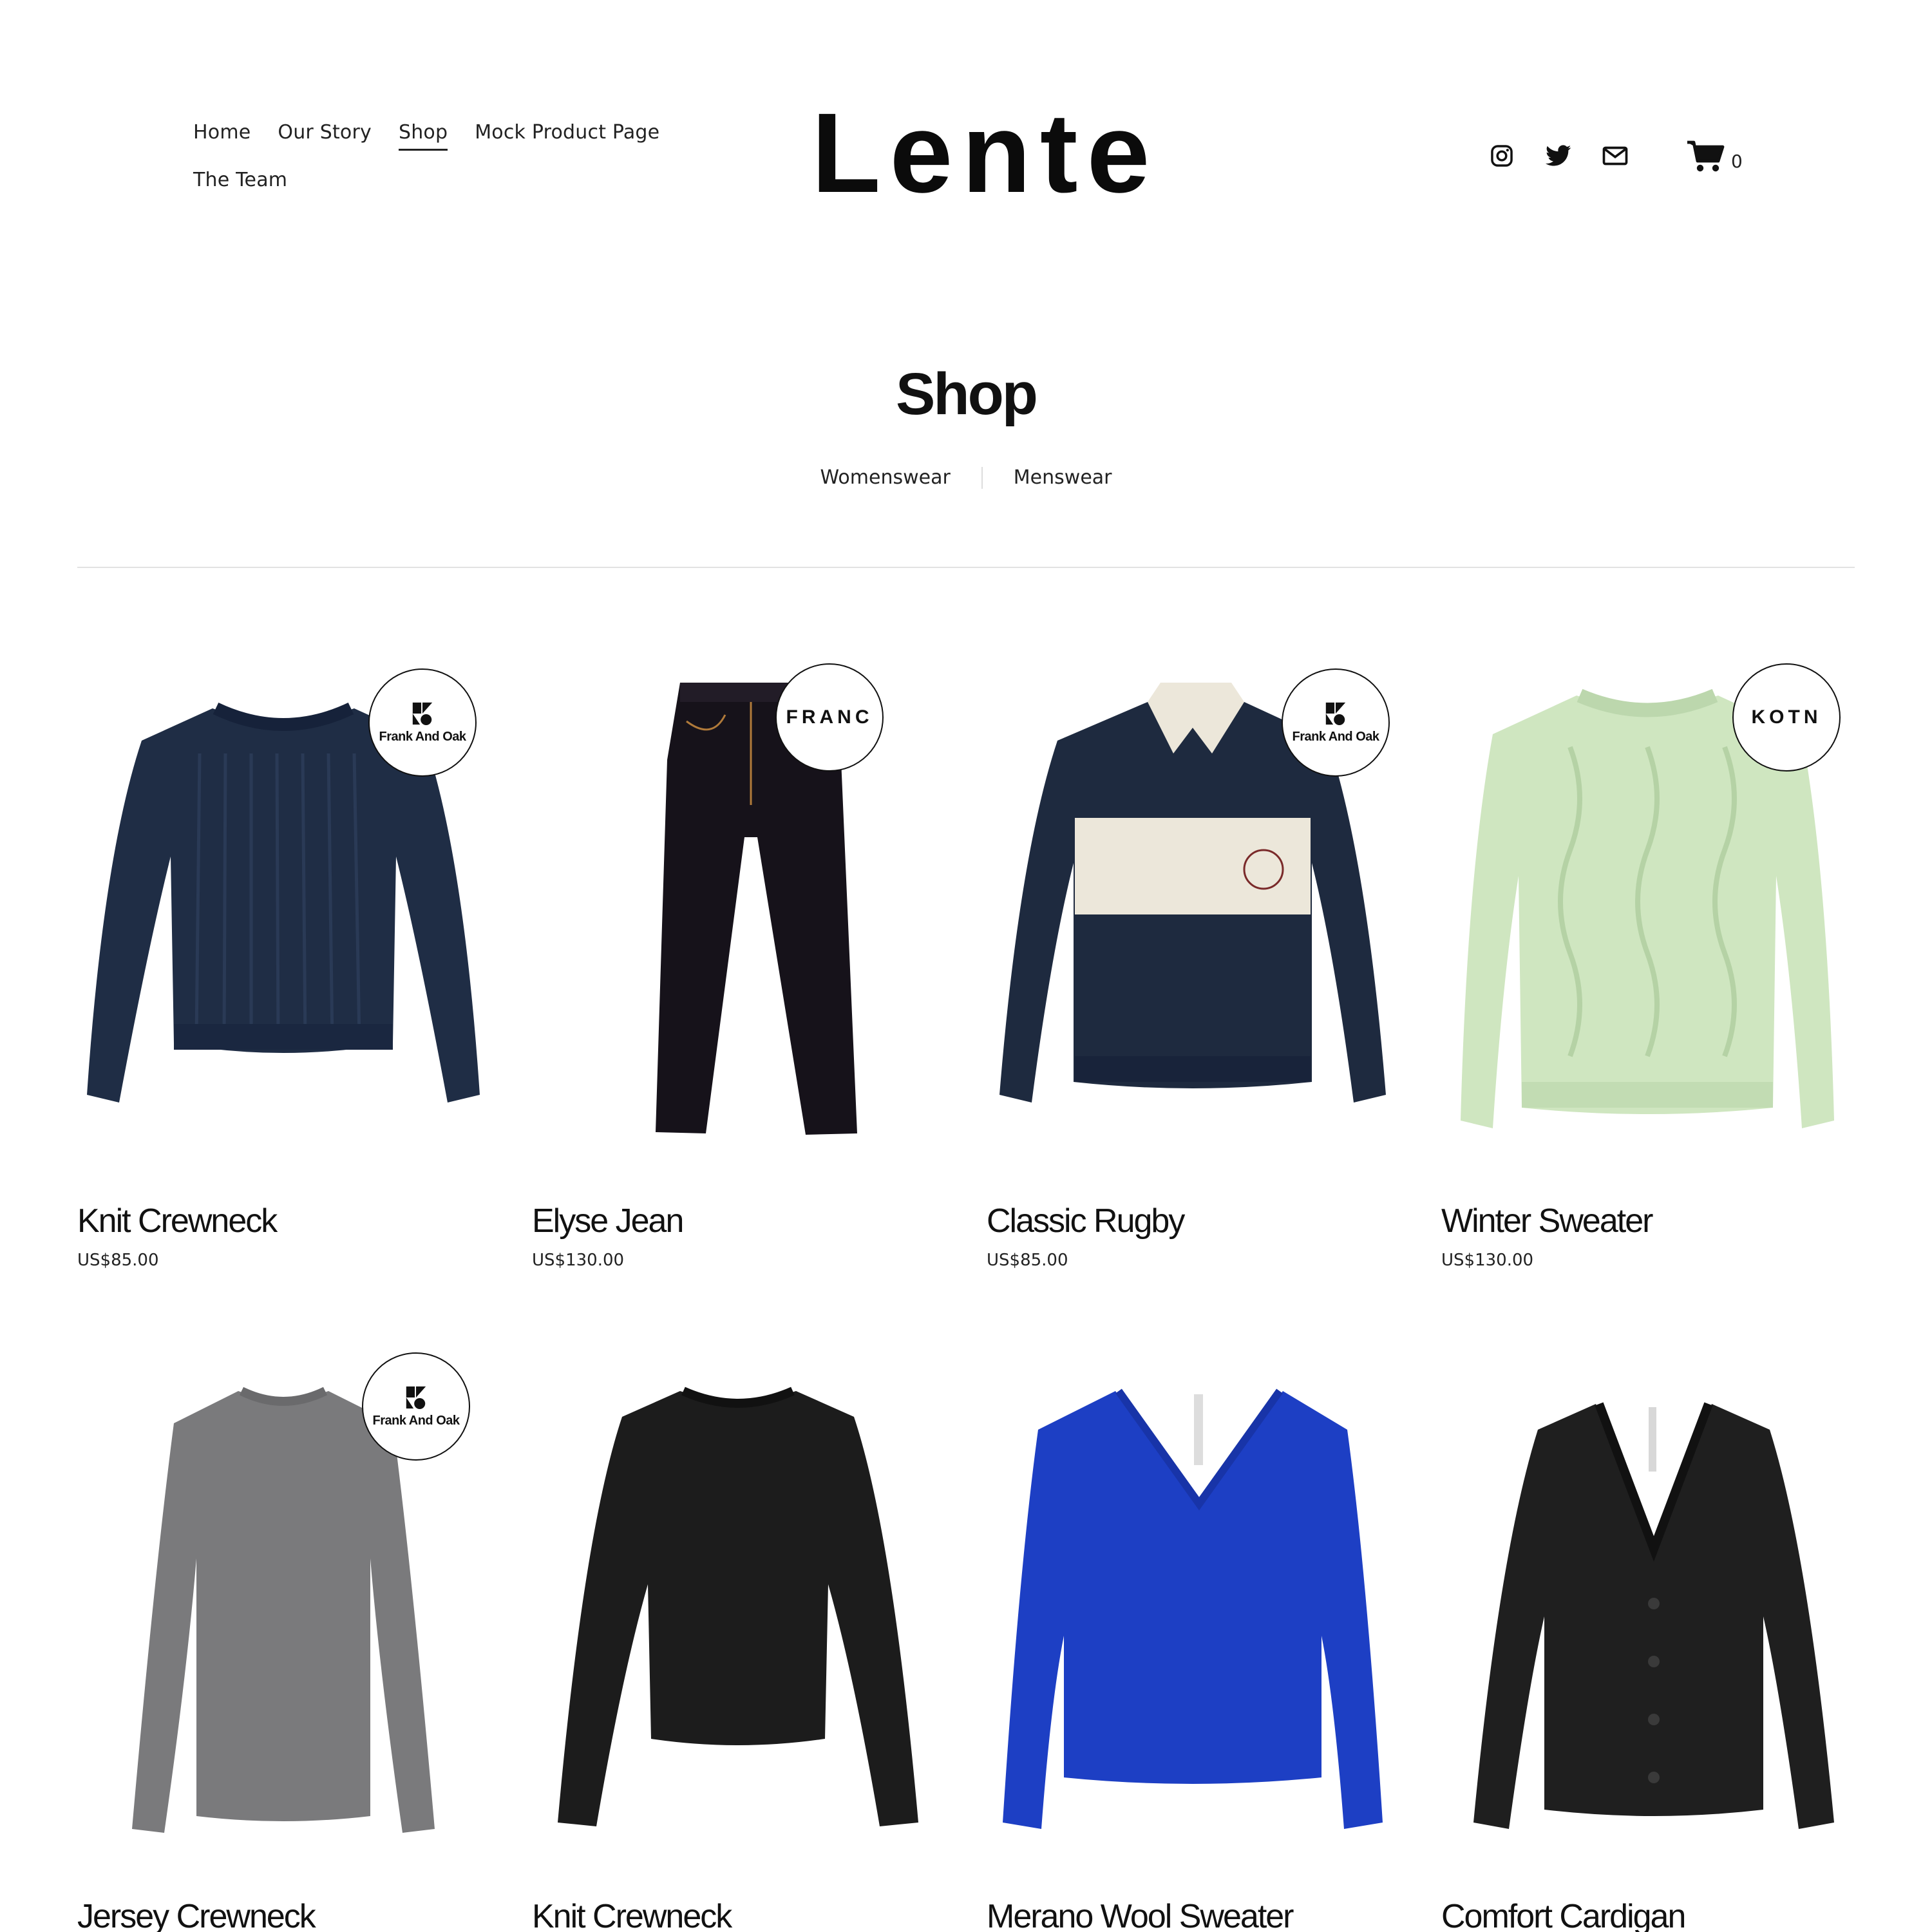 This screenshot has width=1932, height=1932. I want to click on section-divider, so click(966, 567).